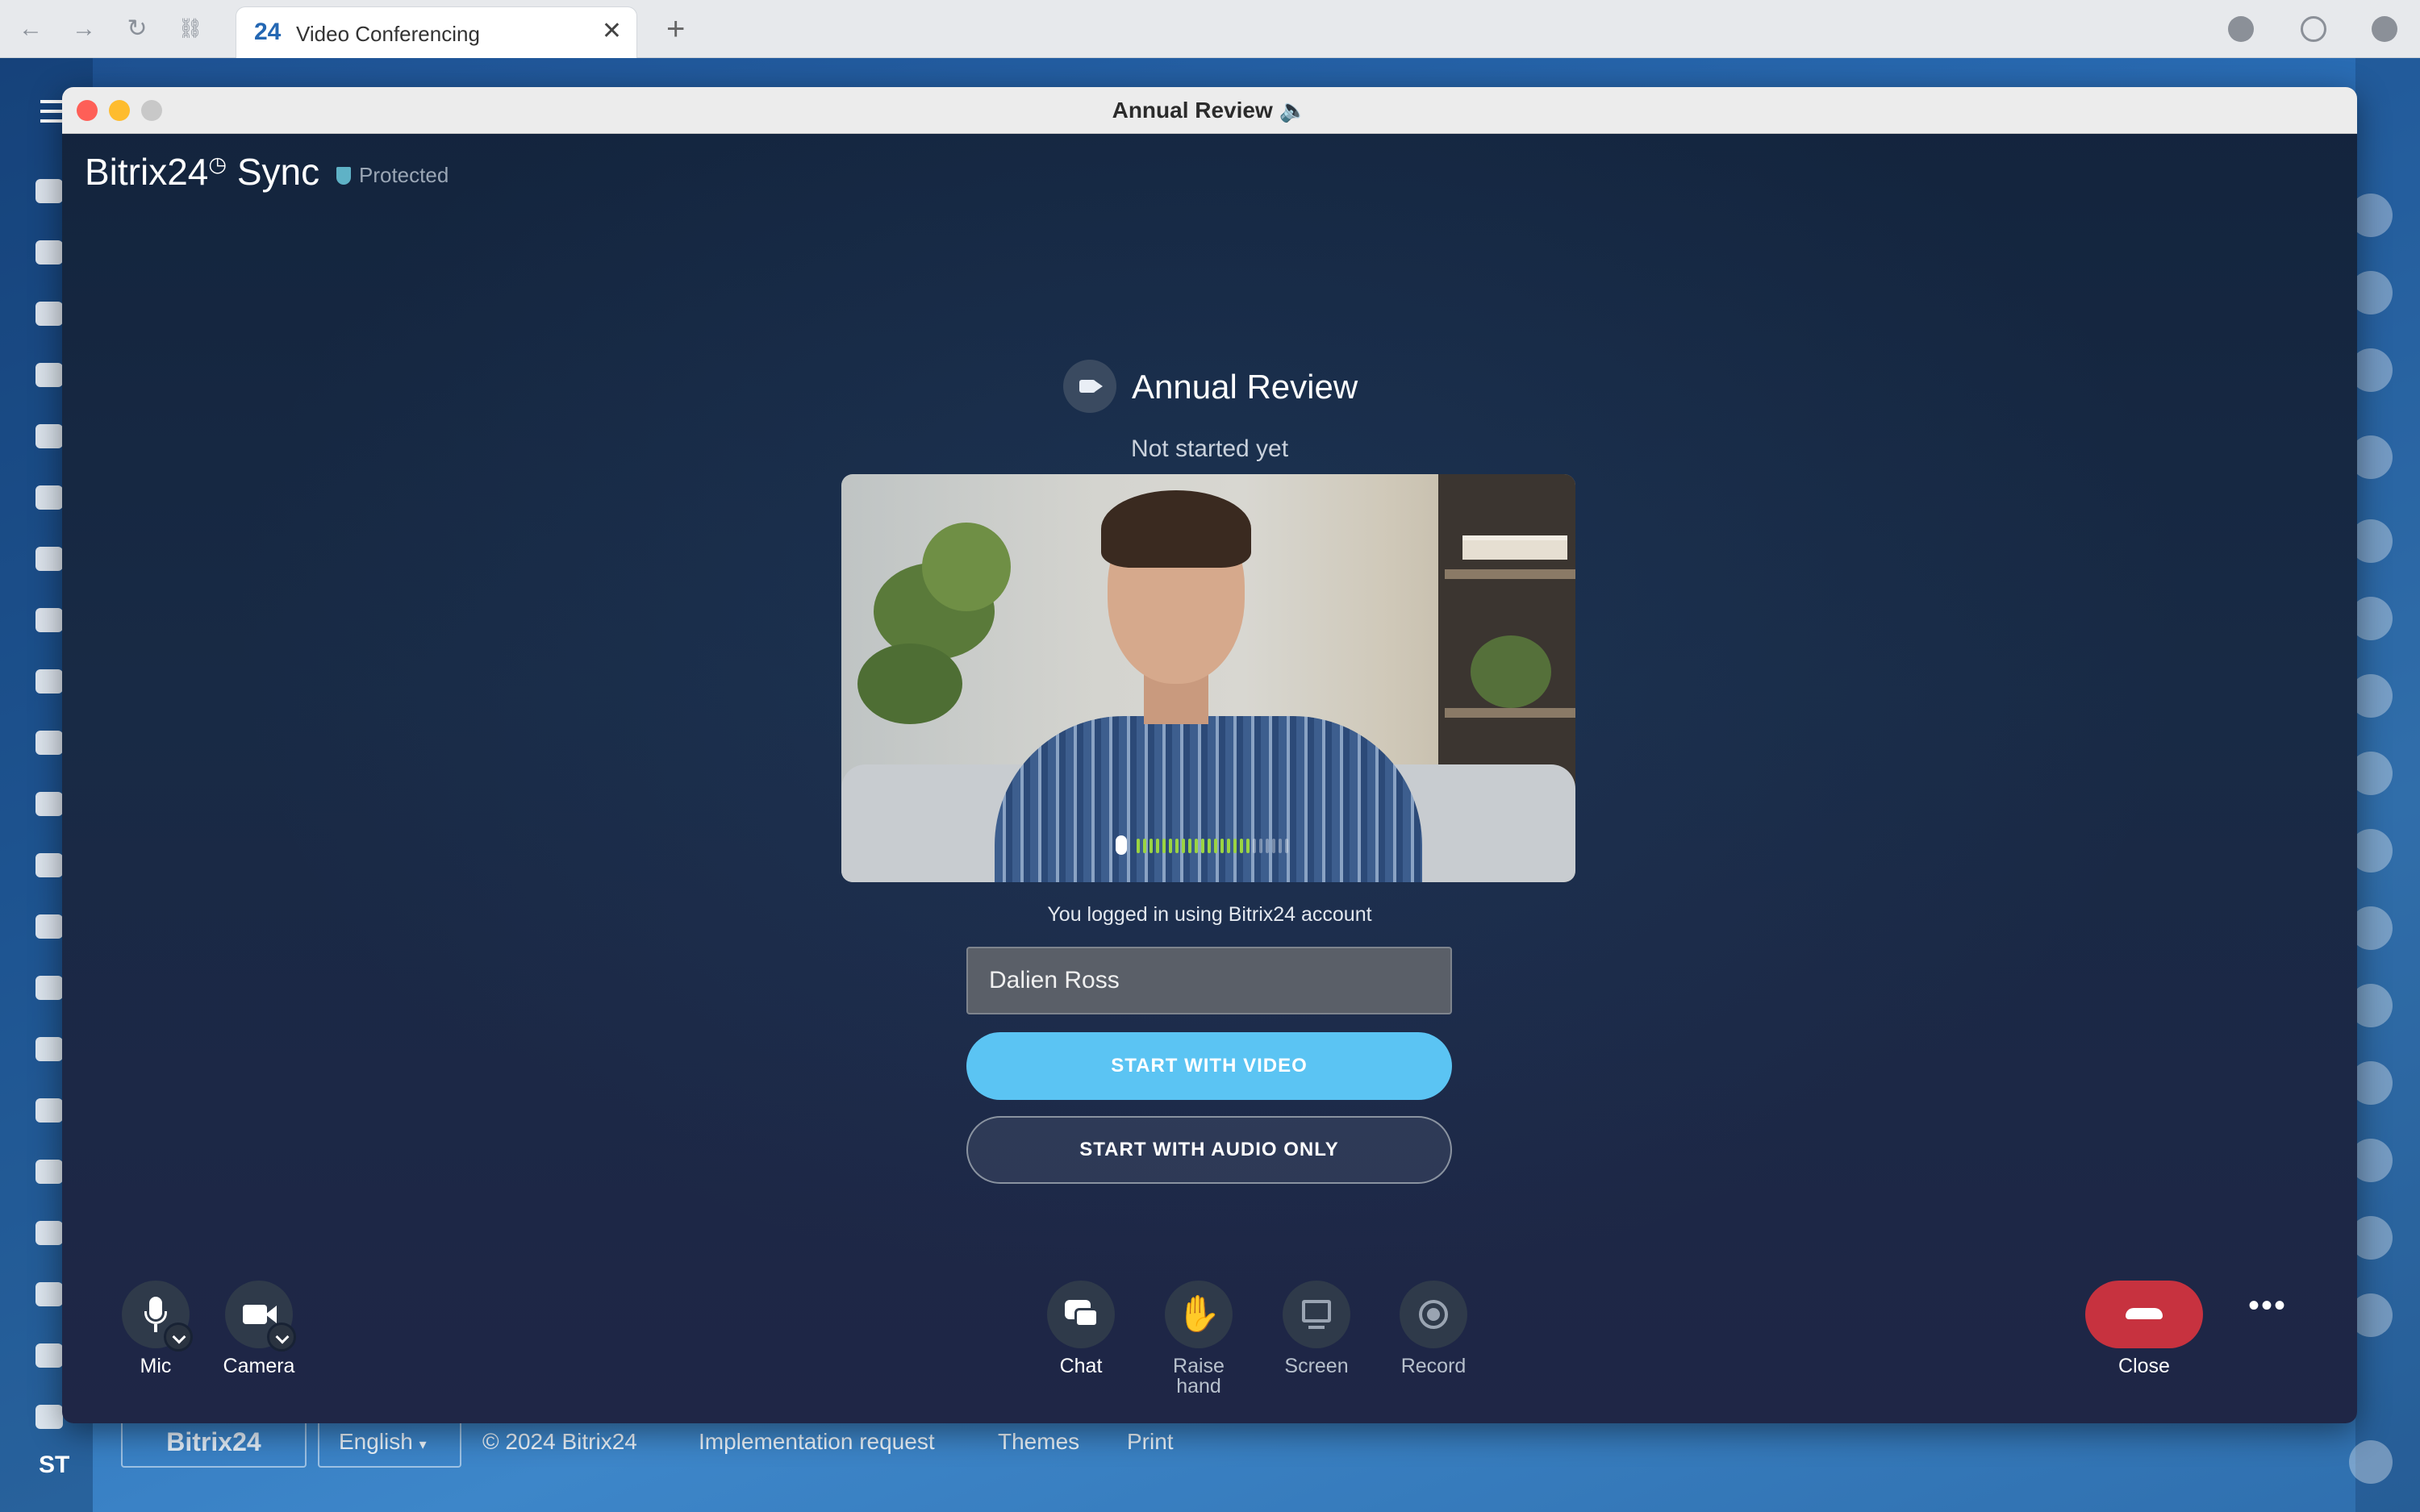  What do you see at coordinates (260, 1316) in the screenshot?
I see `camera-button` at bounding box center [260, 1316].